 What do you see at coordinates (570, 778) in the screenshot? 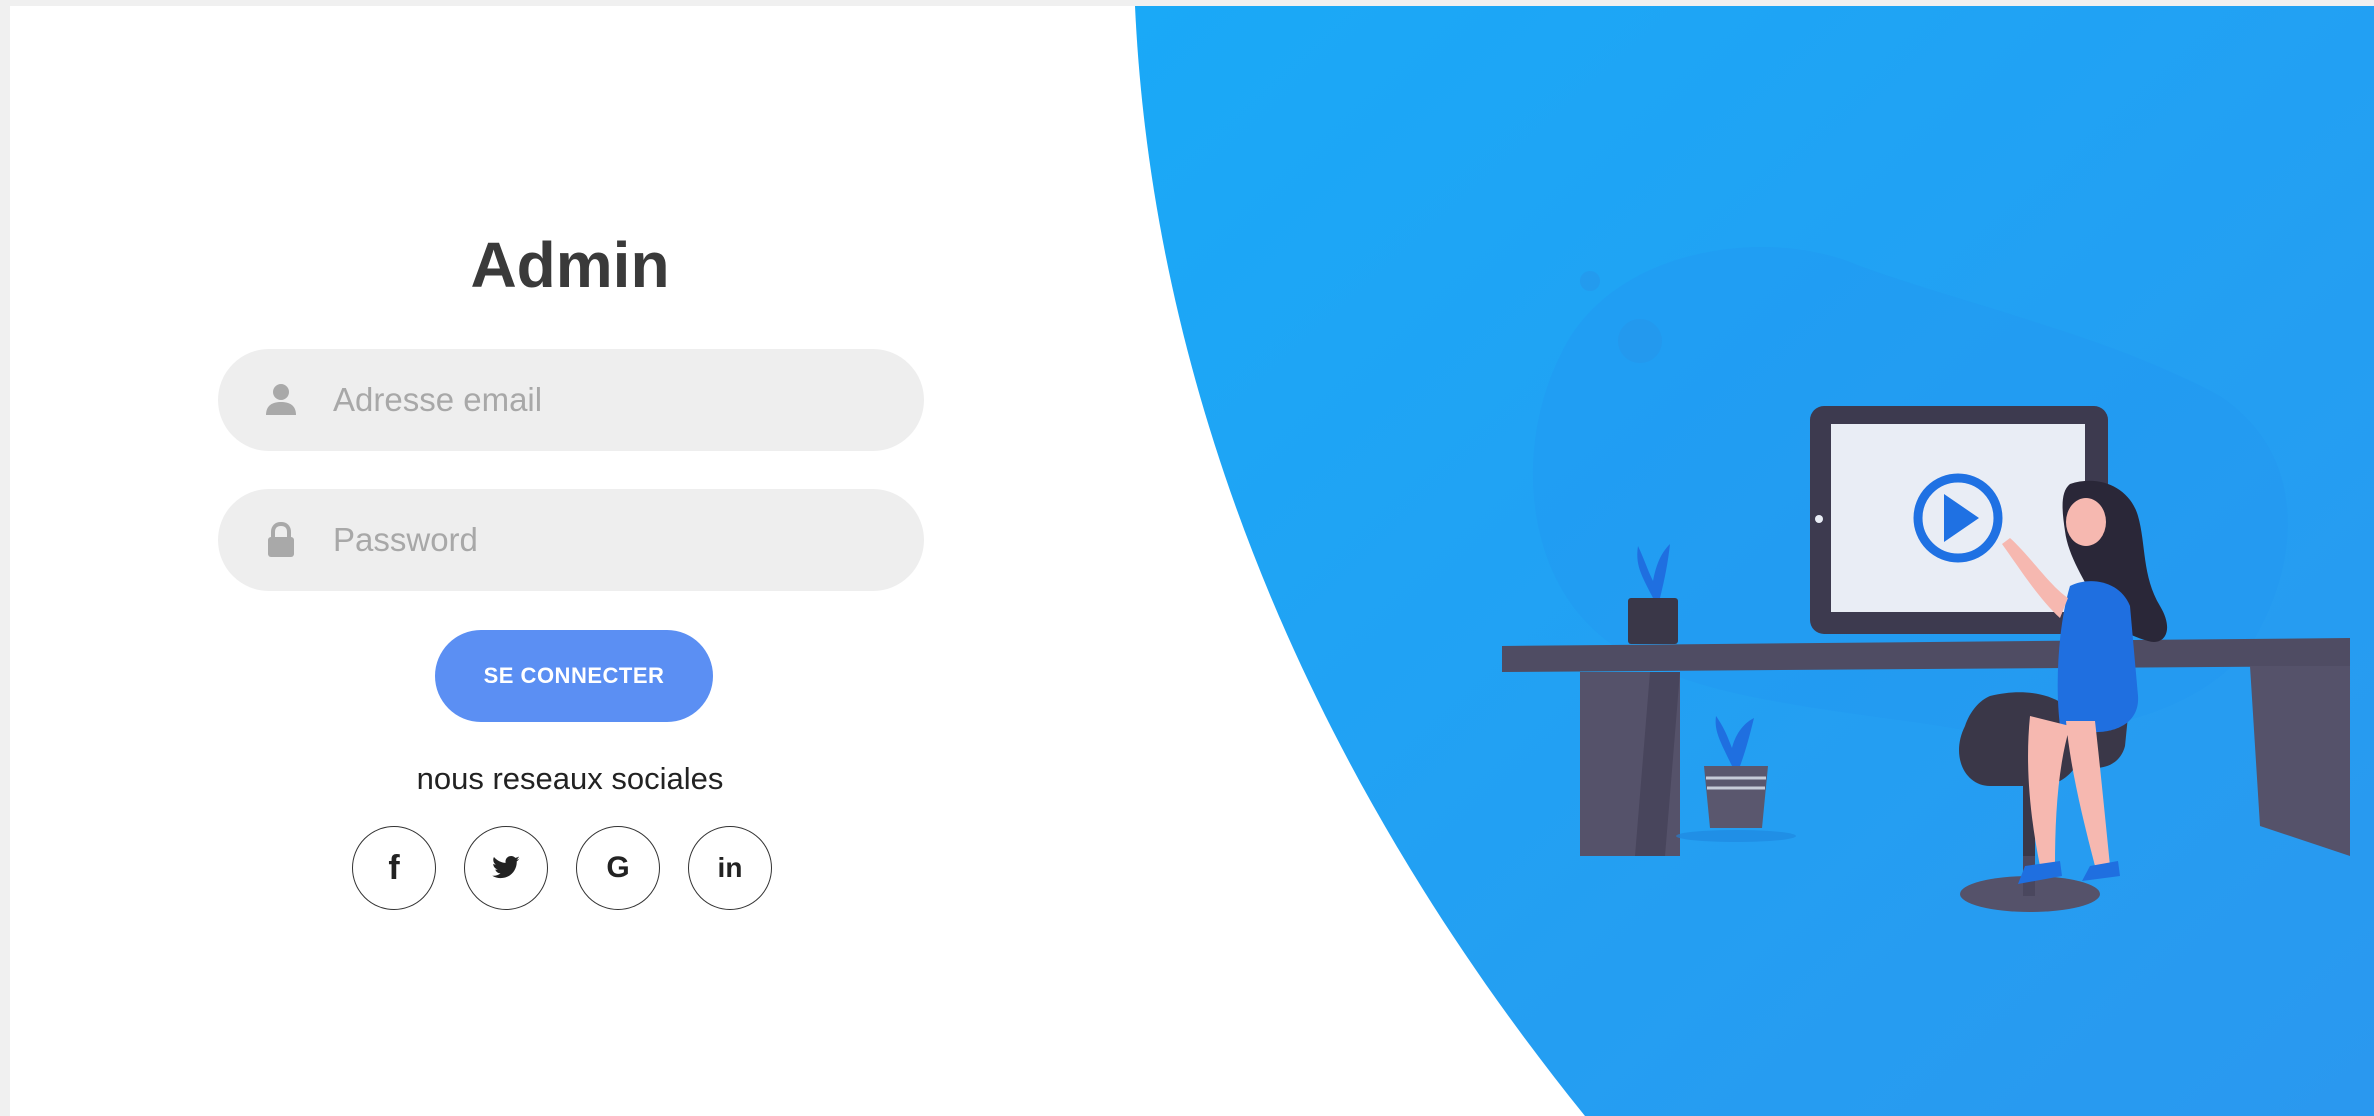
I see `social-caption: nous reseaux sociales` at bounding box center [570, 778].